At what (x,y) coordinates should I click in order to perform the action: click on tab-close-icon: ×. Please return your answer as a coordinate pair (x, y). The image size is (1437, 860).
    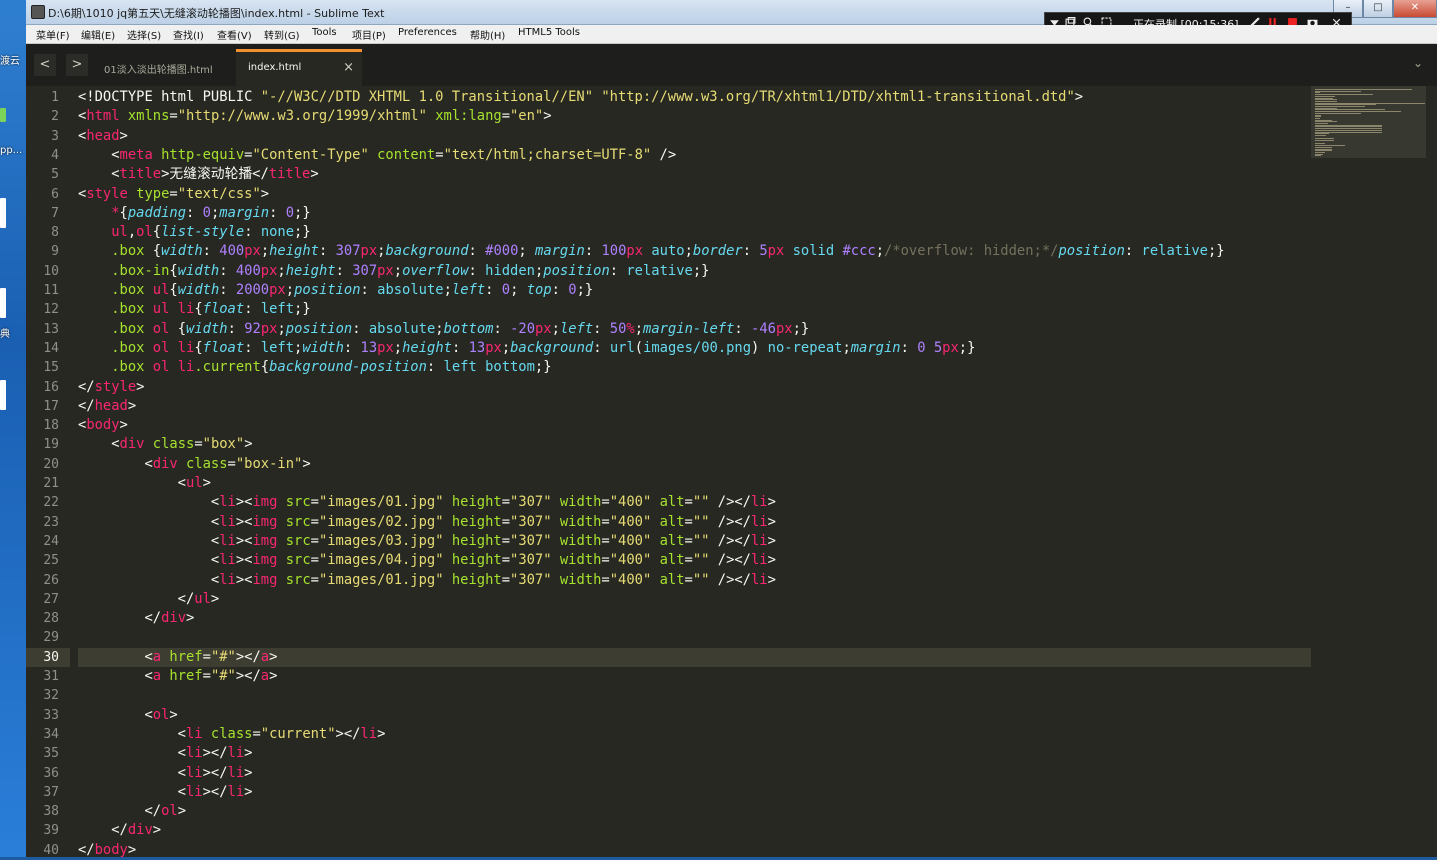
    Looking at the image, I should click on (348, 67).